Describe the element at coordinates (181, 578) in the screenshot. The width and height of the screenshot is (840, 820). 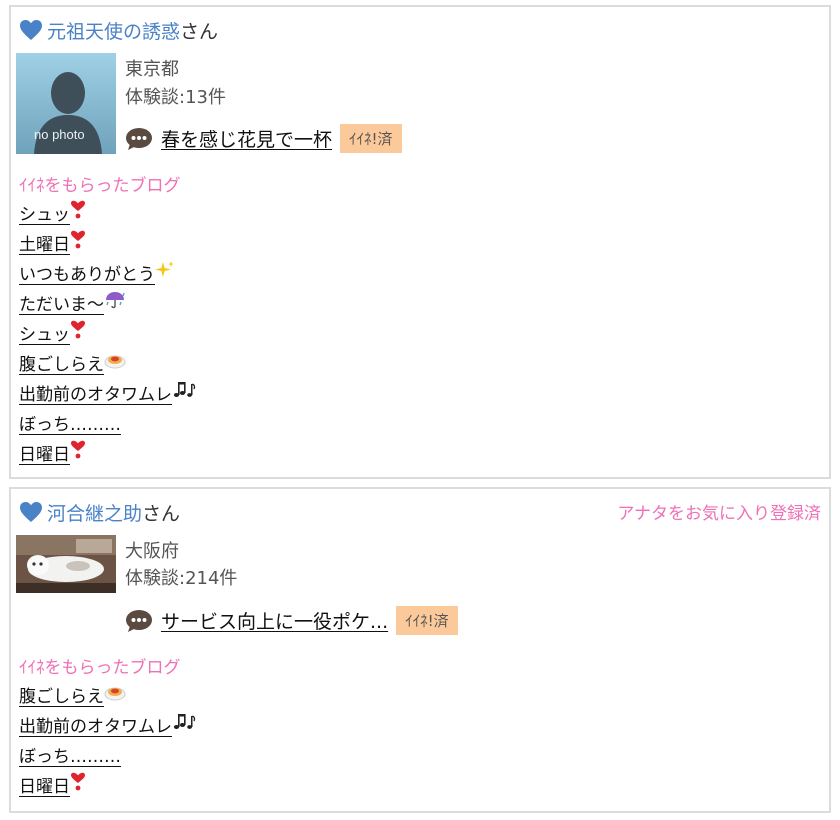
I see `review-count: 体験談:214件` at that location.